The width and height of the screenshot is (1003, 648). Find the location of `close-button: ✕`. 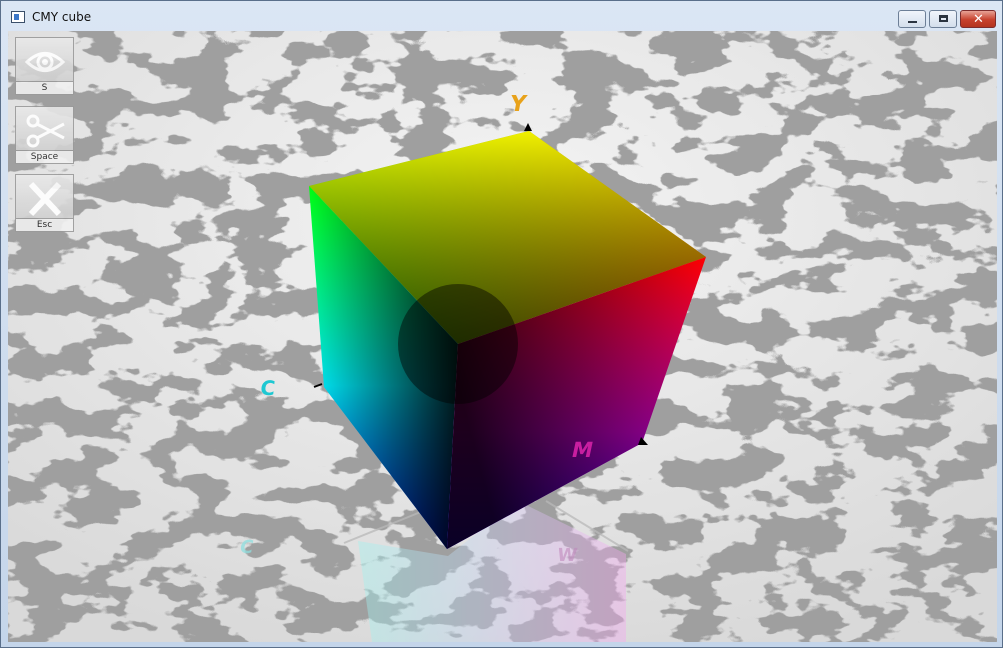

close-button: ✕ is located at coordinates (978, 19).